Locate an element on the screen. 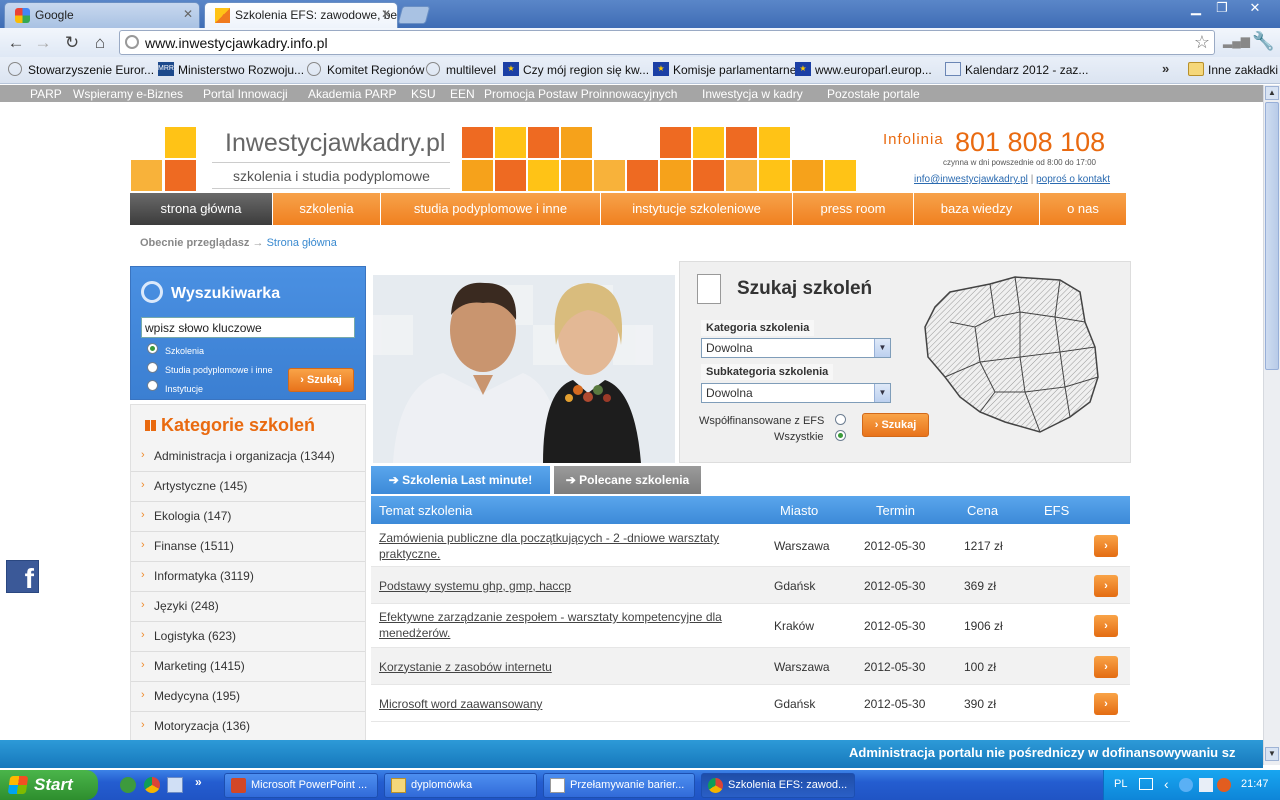  radio-studia is located at coordinates (152, 367).